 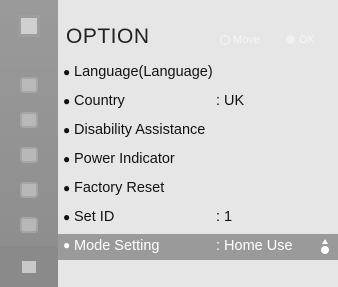 I want to click on menu-item-country: ● Country : UK, so click(x=198, y=103).